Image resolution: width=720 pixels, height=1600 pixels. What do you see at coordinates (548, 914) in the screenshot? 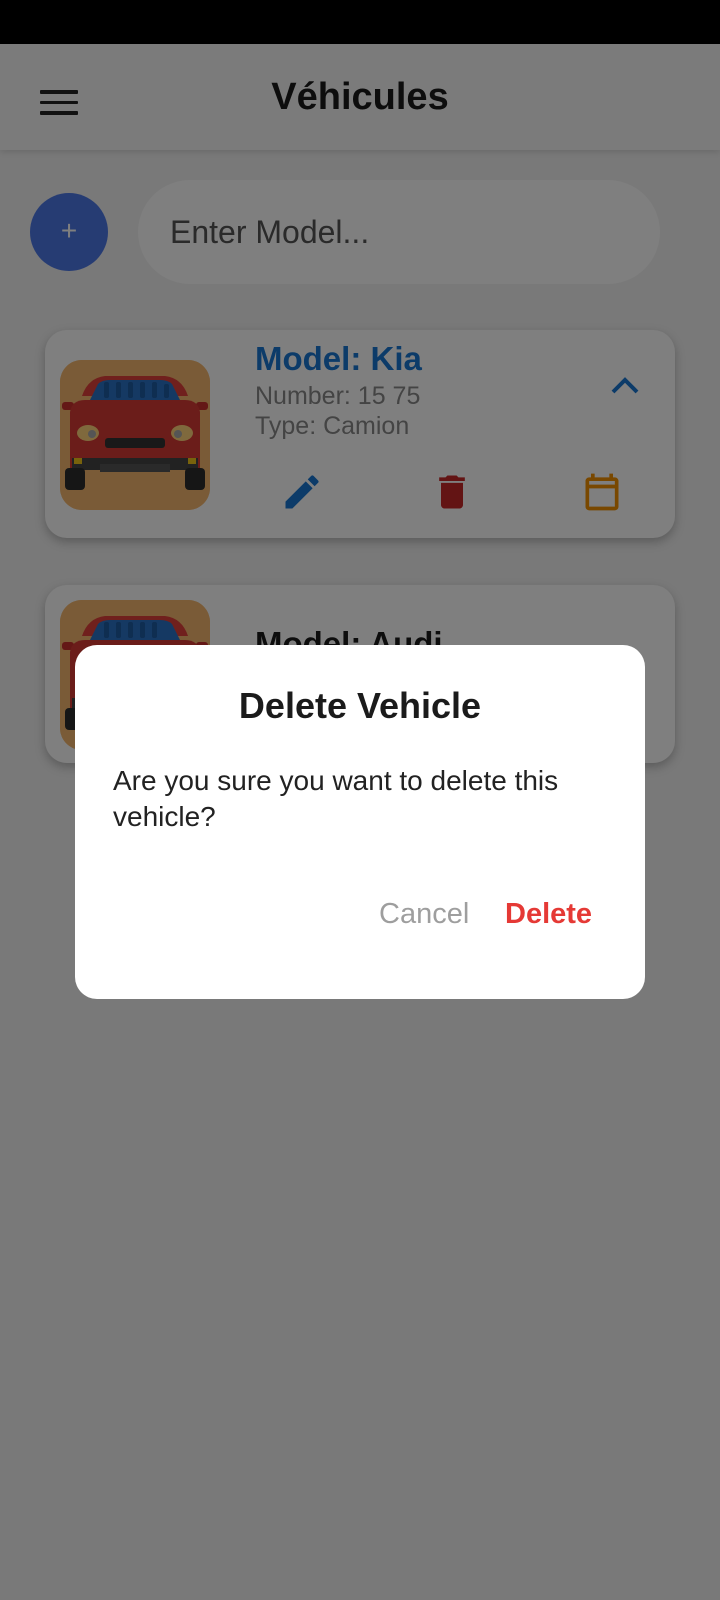
I see `confirm-delete-button: Delete` at bounding box center [548, 914].